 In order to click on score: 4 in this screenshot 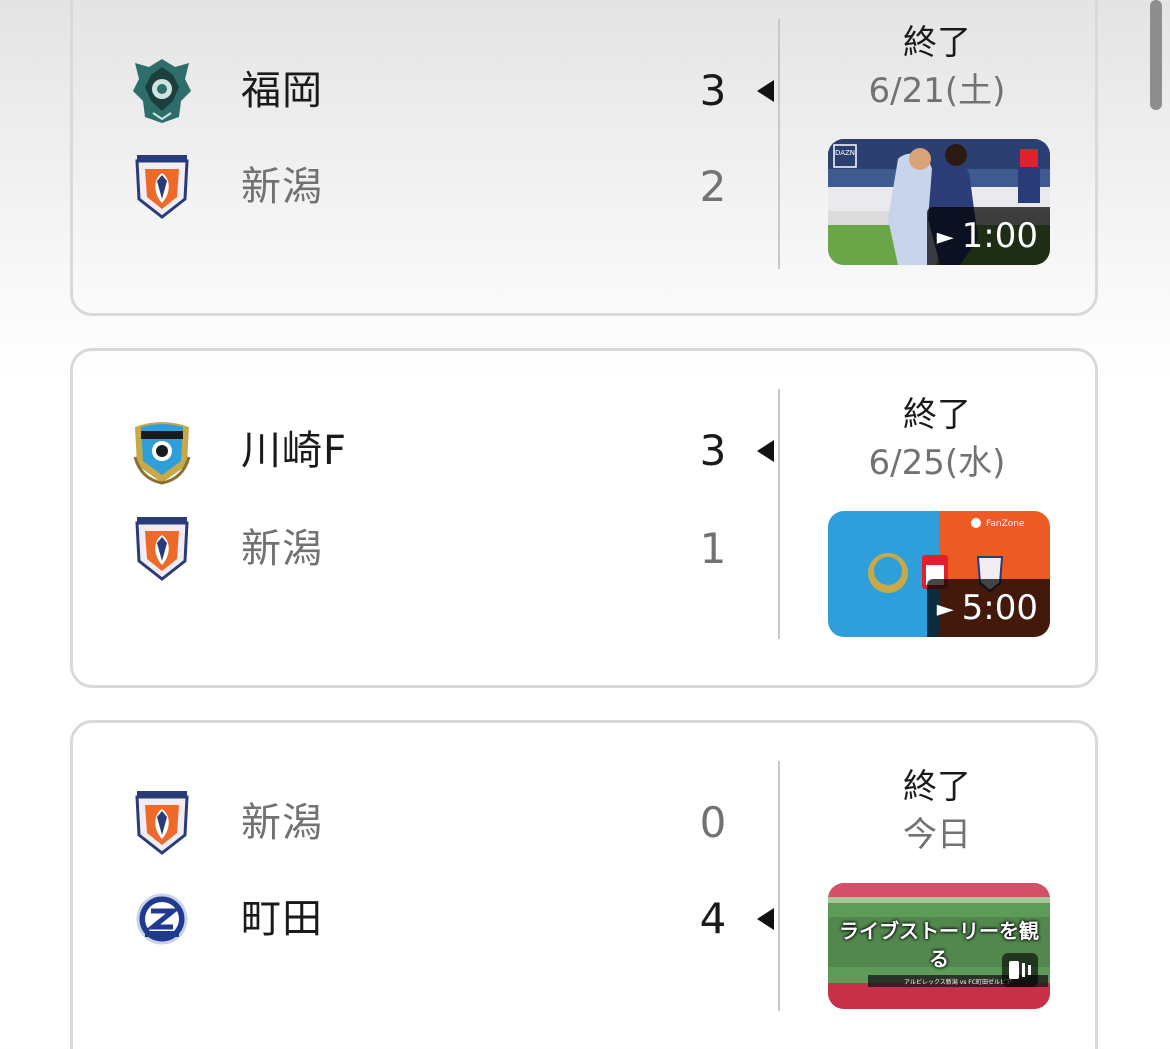, I will do `click(713, 918)`.